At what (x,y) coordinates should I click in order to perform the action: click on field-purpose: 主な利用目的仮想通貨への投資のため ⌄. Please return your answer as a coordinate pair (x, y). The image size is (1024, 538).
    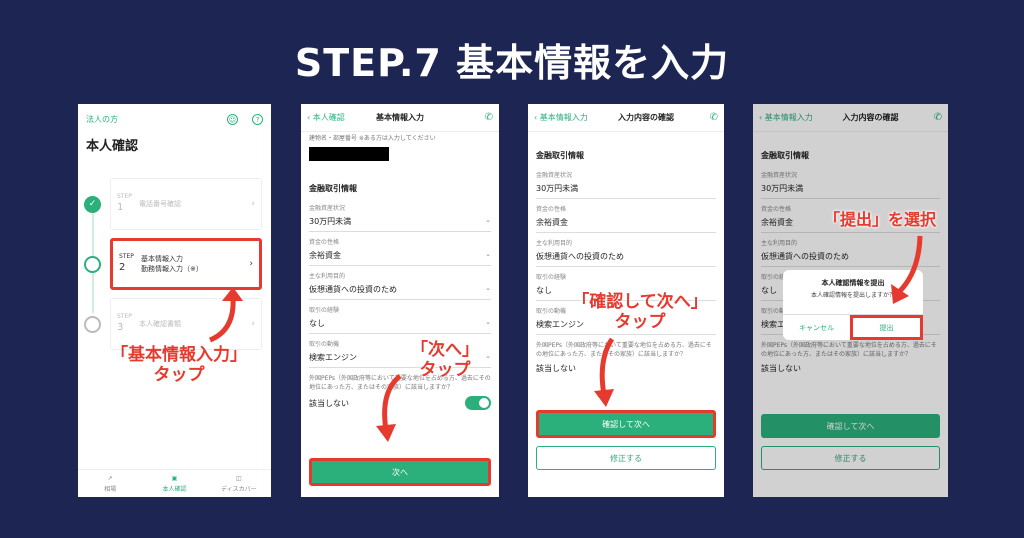
    Looking at the image, I should click on (400, 283).